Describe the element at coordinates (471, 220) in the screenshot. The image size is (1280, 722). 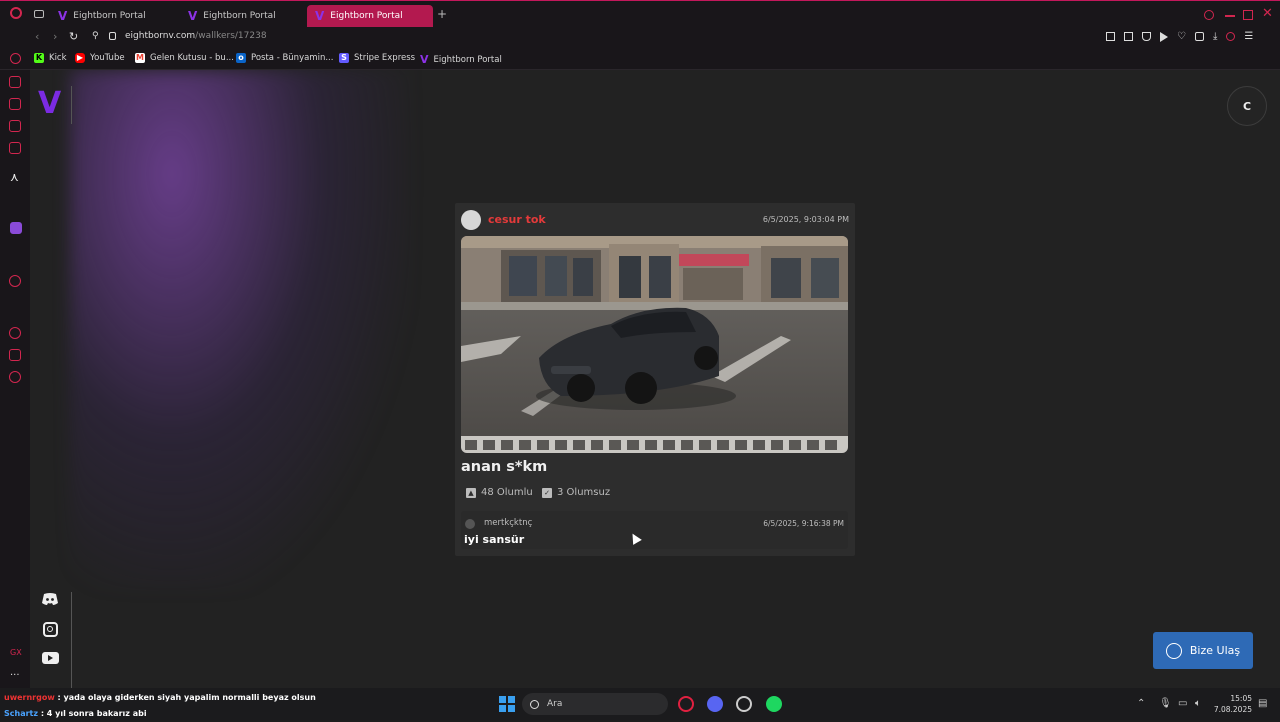
I see `avatar` at that location.